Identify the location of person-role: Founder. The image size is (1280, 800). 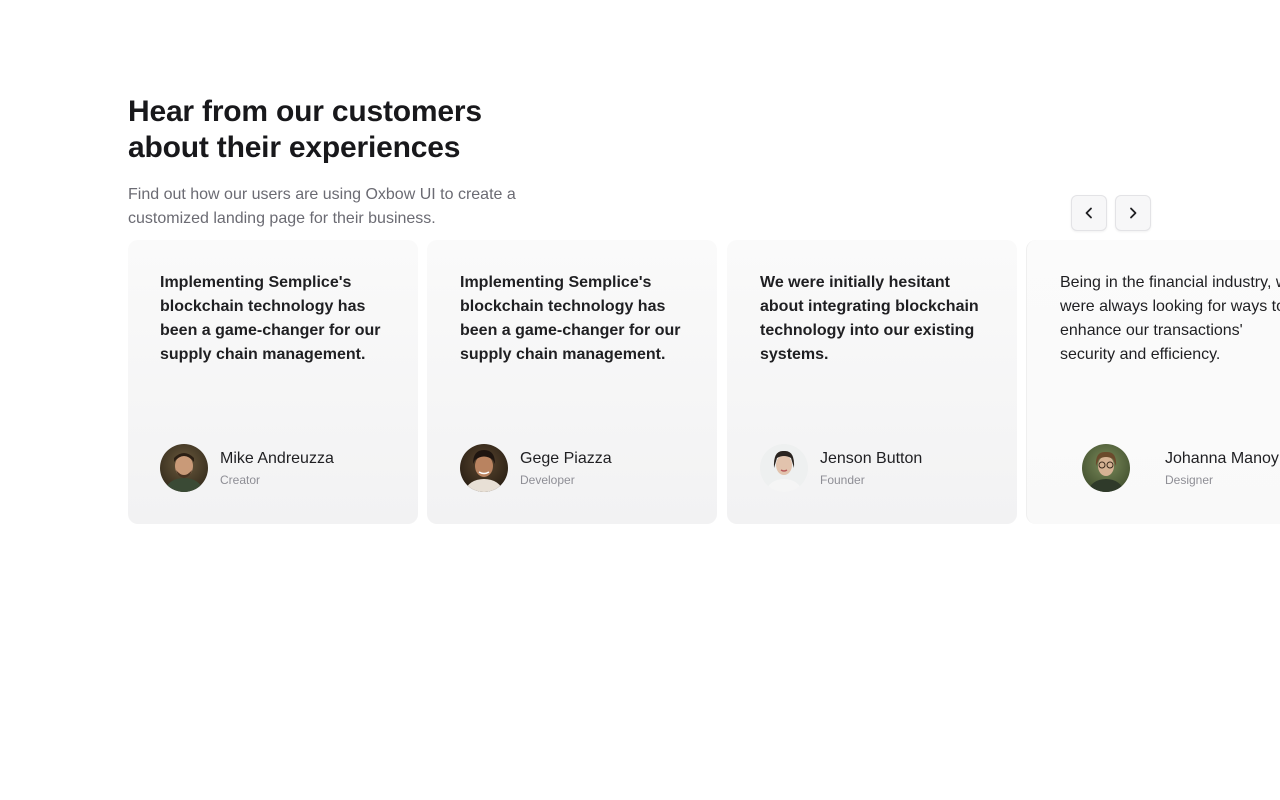
(842, 480).